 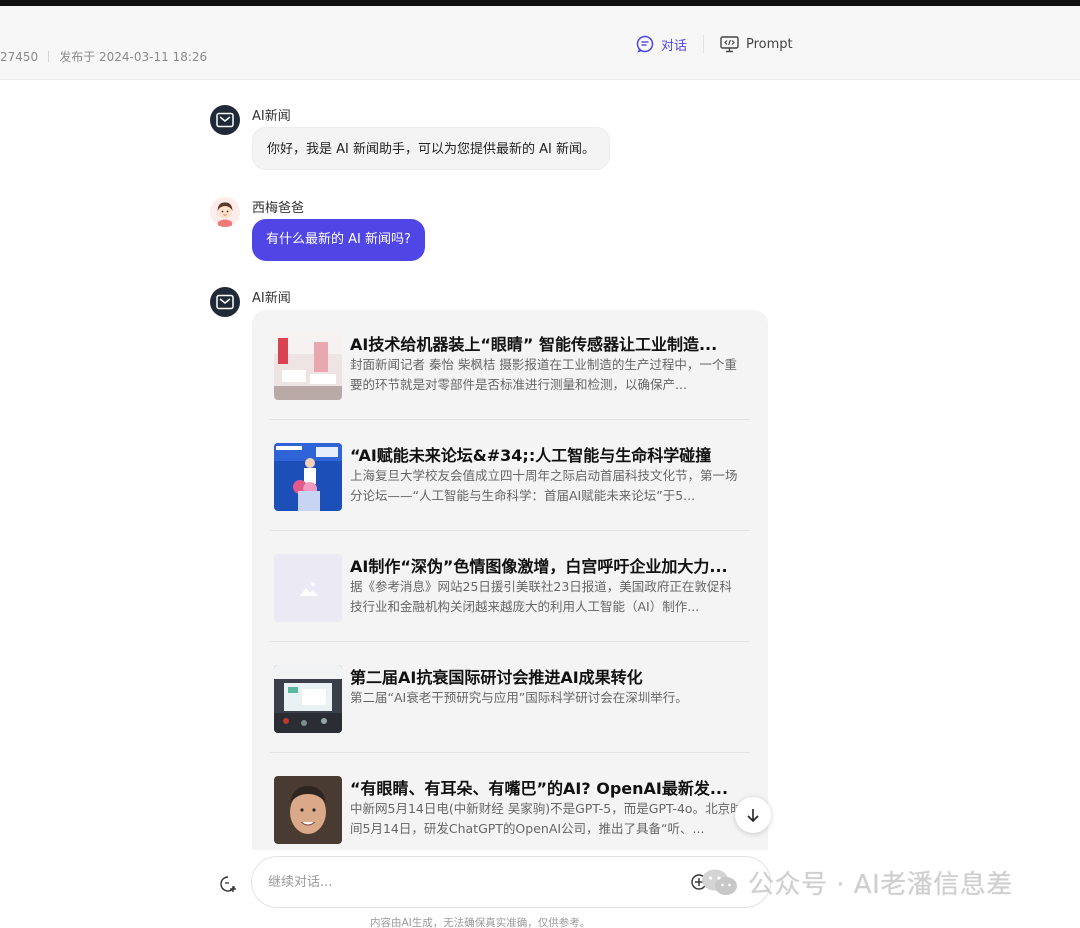 What do you see at coordinates (674, 46) in the screenshot?
I see `tab-chat-label: 对话` at bounding box center [674, 46].